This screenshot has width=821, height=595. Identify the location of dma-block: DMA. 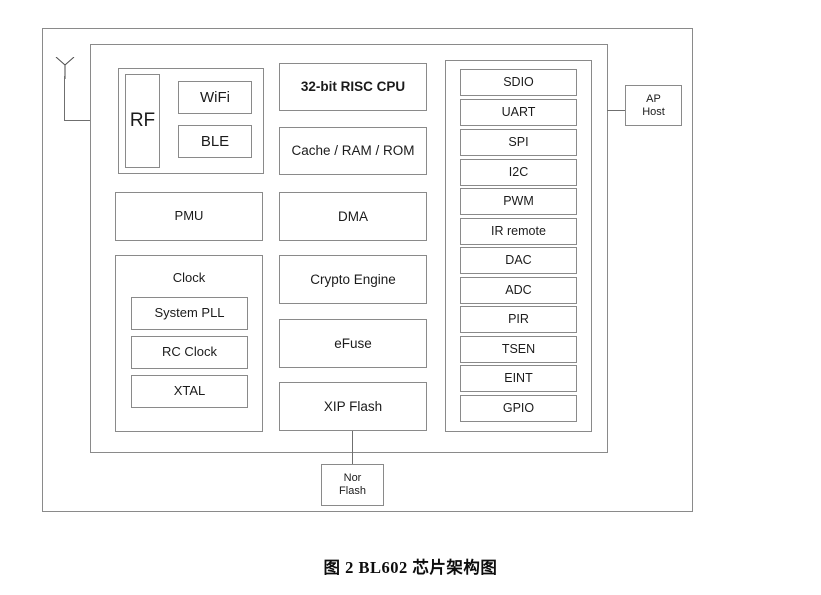
(353, 216).